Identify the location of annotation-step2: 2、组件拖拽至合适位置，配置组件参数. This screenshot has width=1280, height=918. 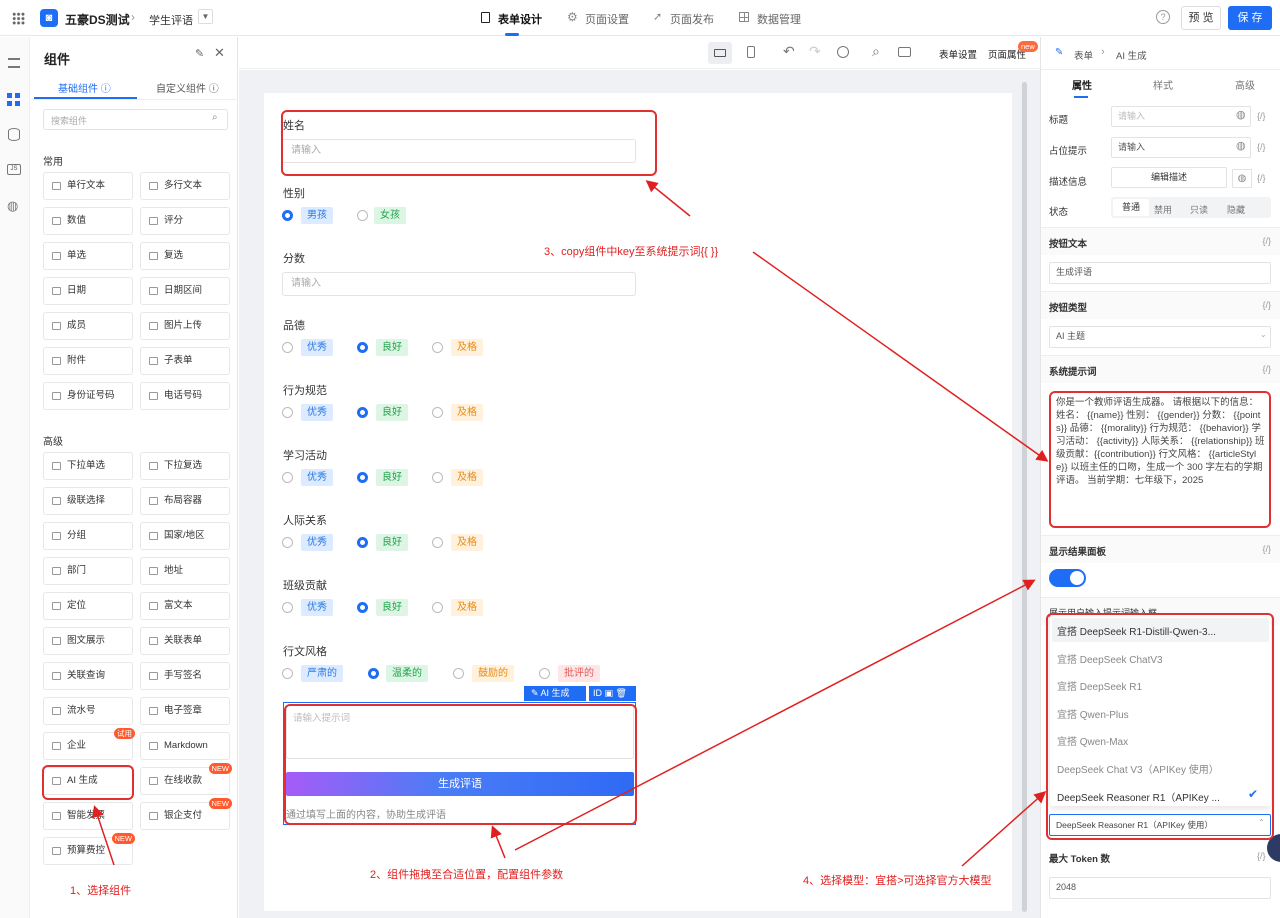
(467, 875).